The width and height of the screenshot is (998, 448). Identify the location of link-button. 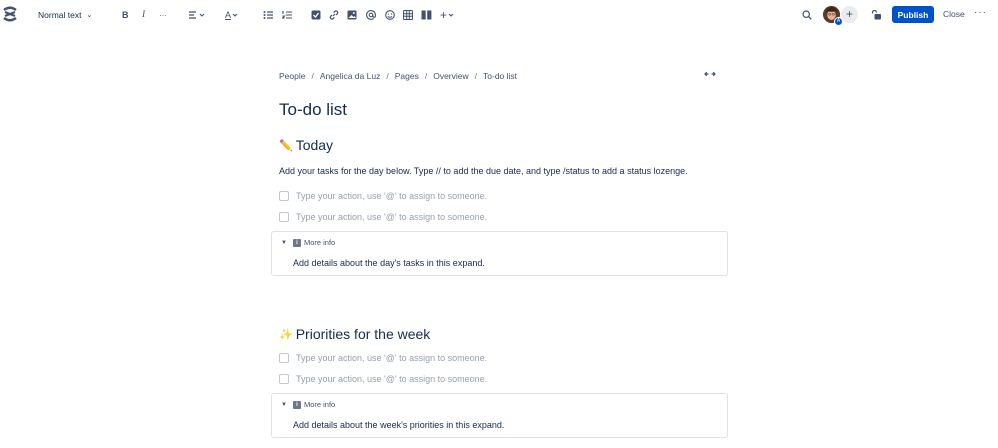
(334, 15).